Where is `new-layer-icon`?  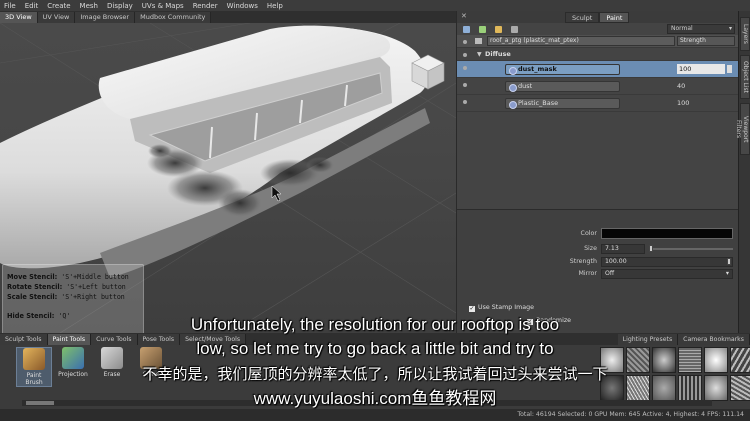 new-layer-icon is located at coordinates (466, 29).